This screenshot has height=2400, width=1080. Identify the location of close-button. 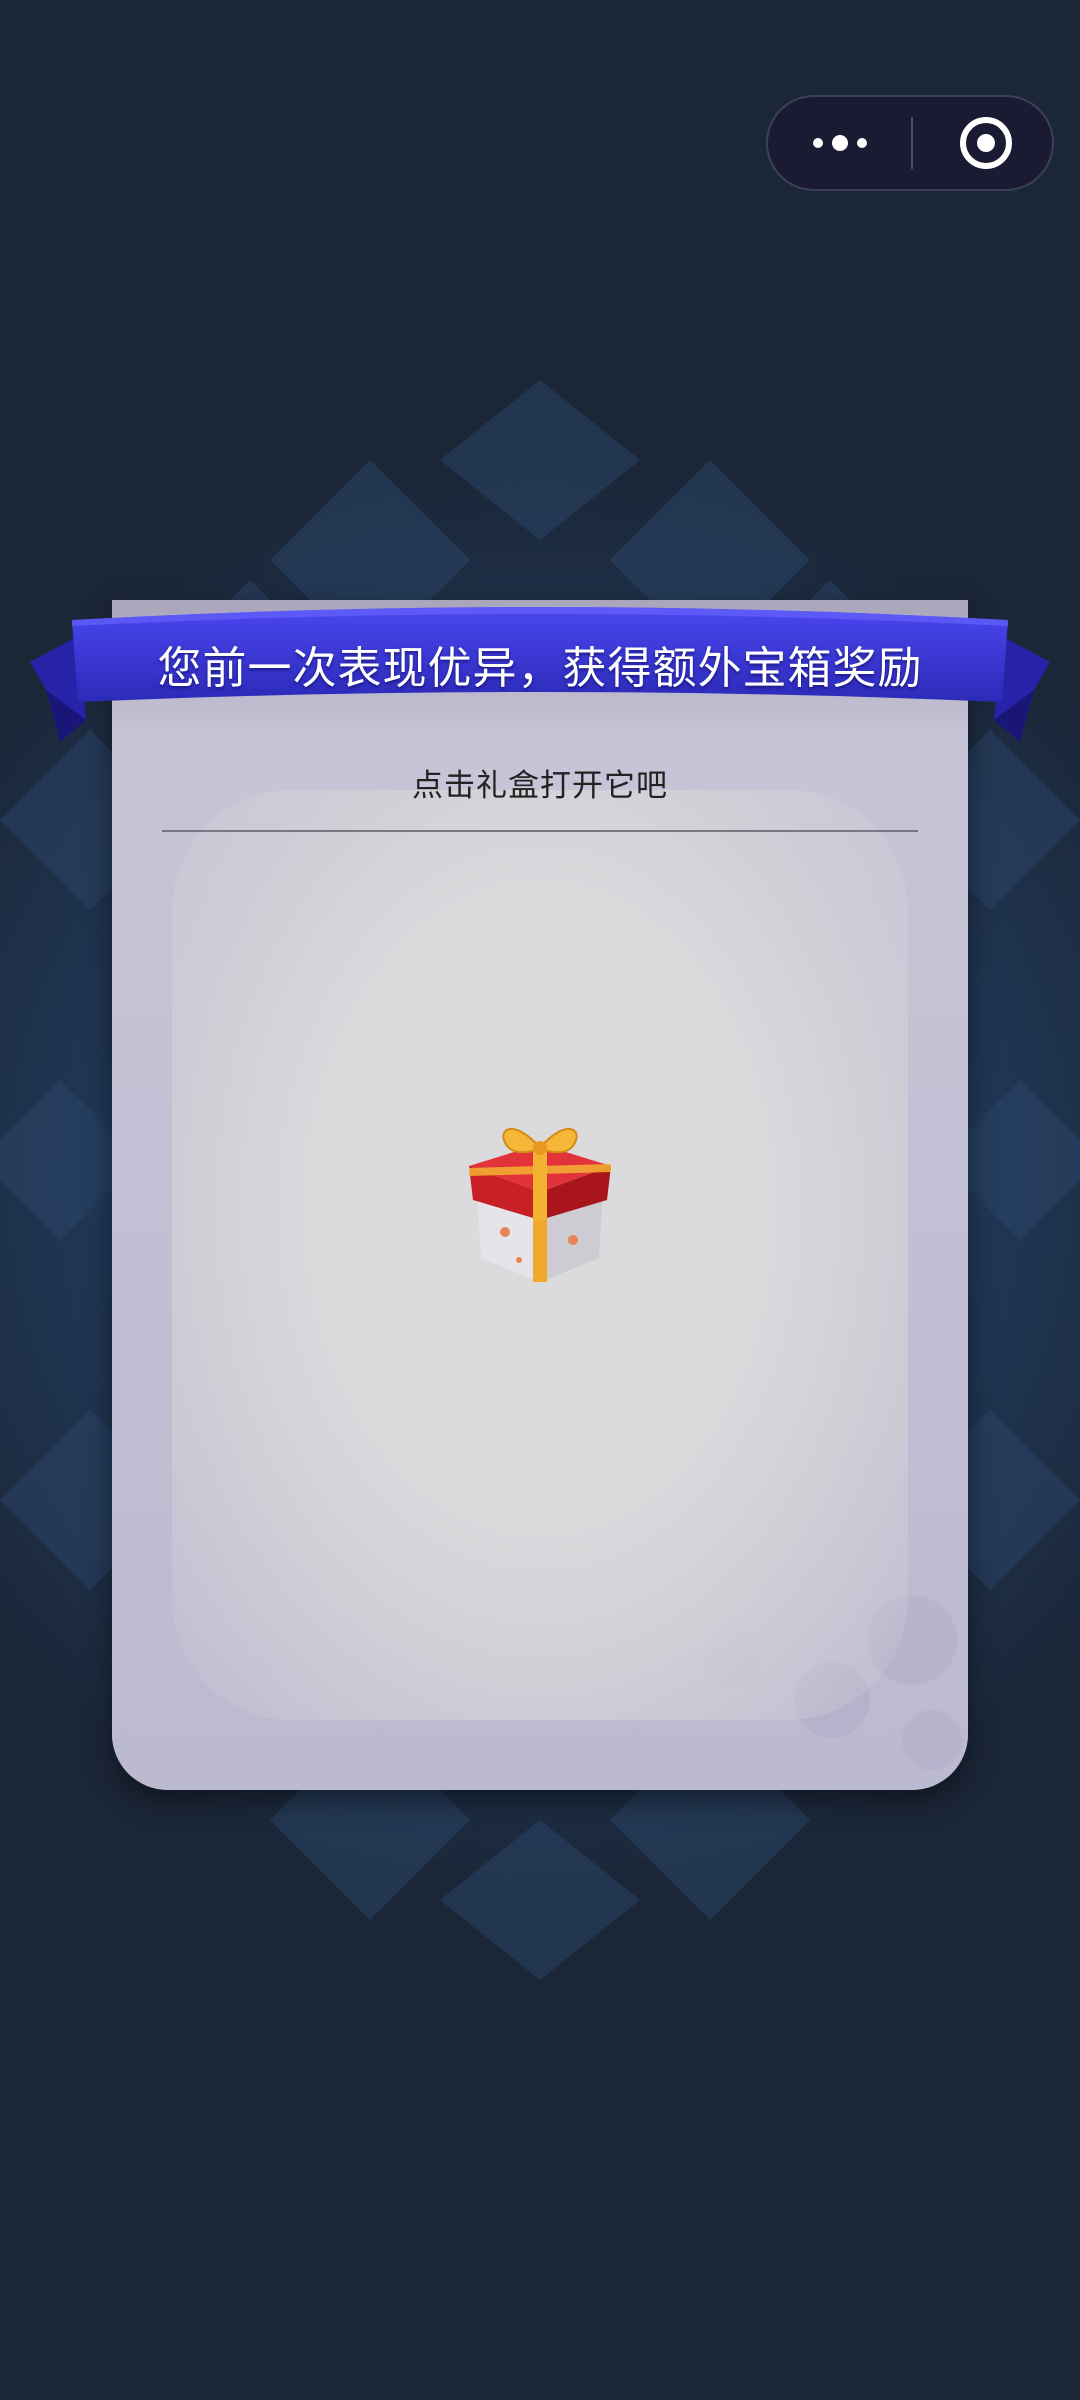
(984, 143).